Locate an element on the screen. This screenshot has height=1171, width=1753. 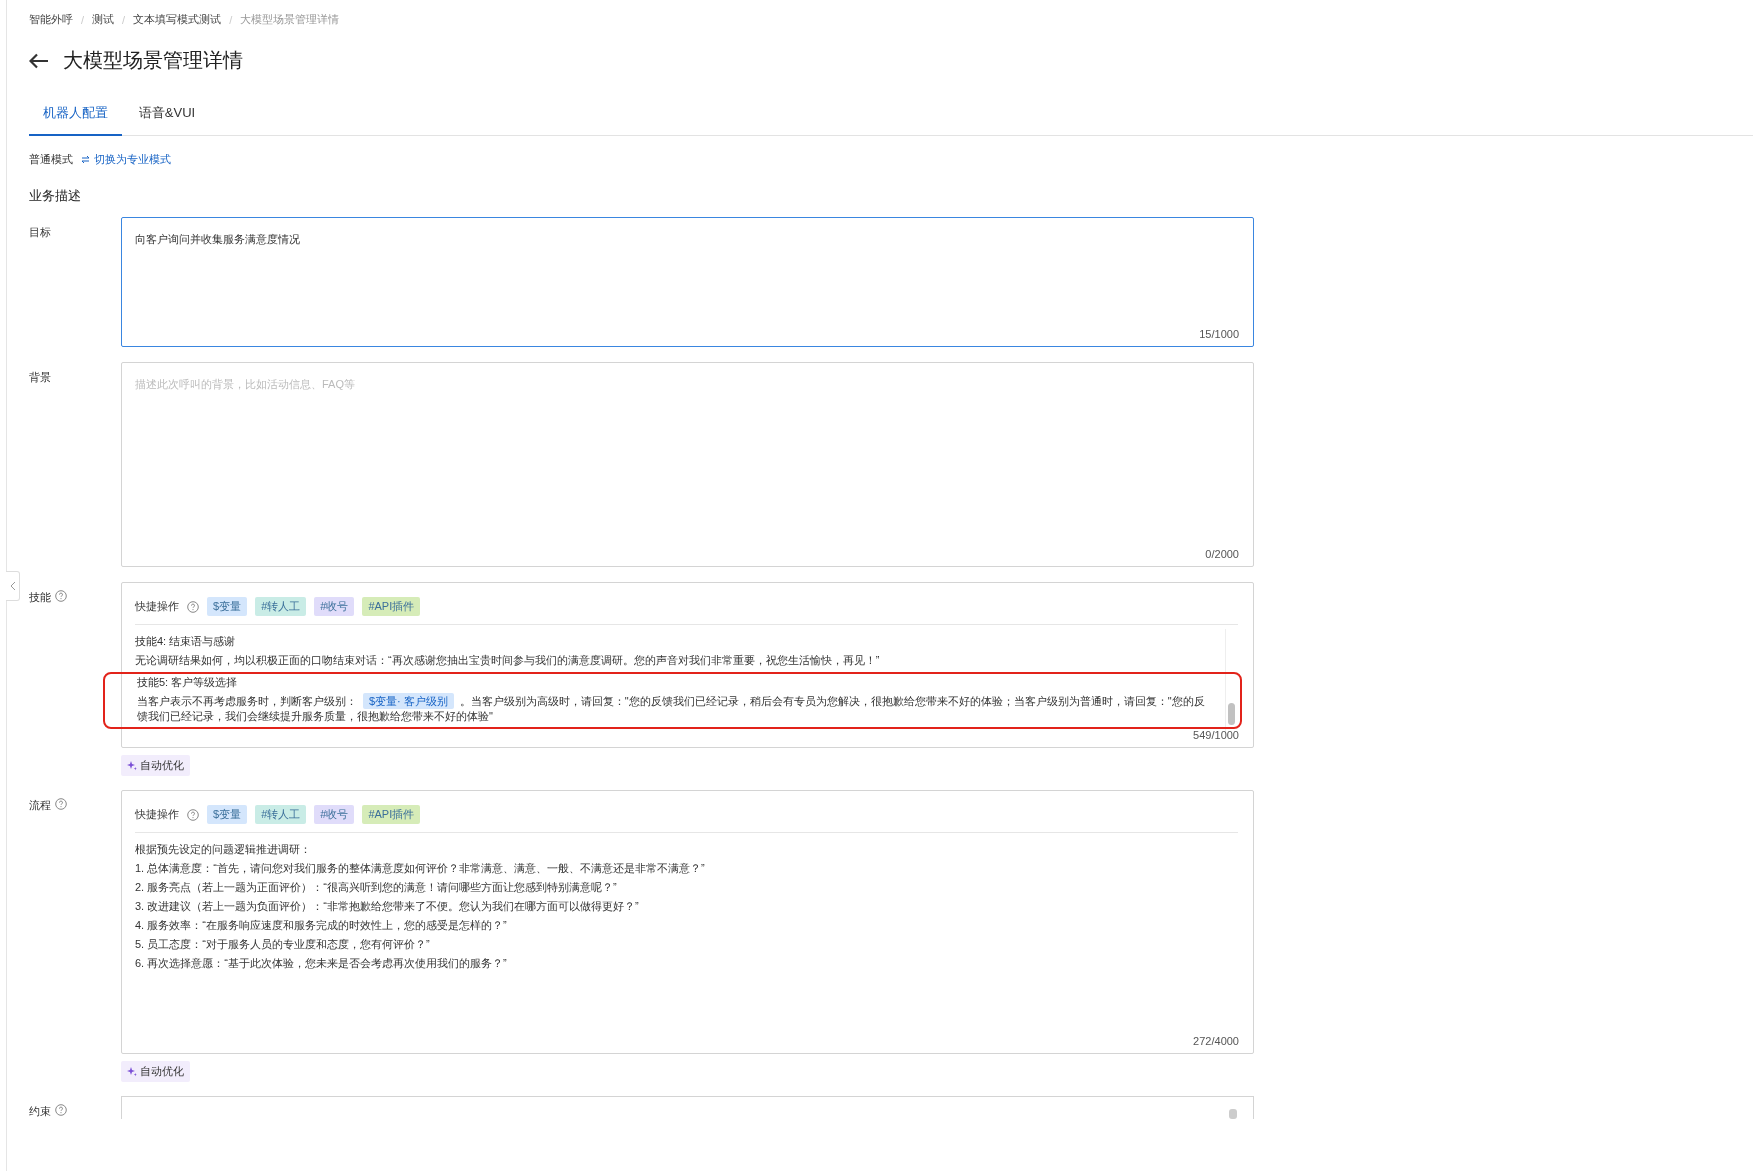
editor-text-line: 6. 再次选择意愿：“基于此次体验，您未来是否会考虑再次使用我们的服务？” is located at coordinates (321, 963).